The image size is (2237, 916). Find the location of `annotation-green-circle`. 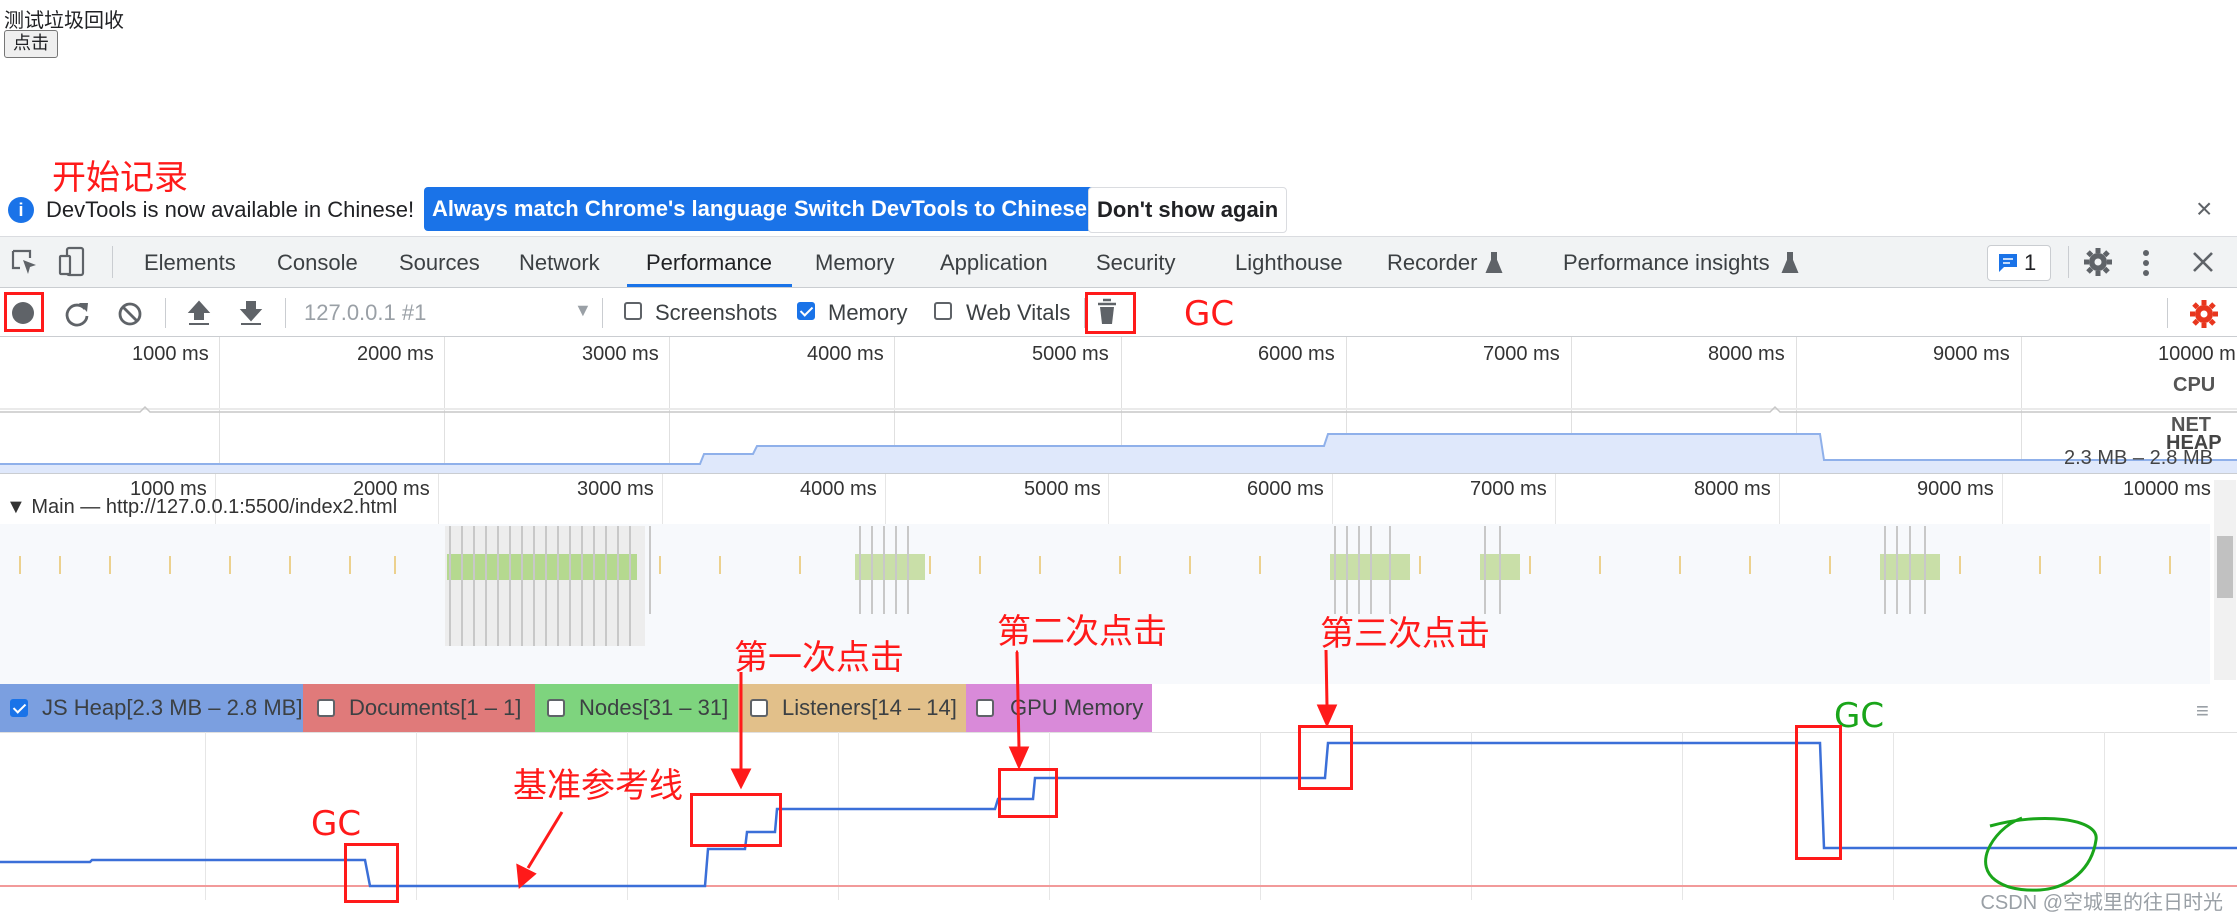

annotation-green-circle is located at coordinates (2041, 854).